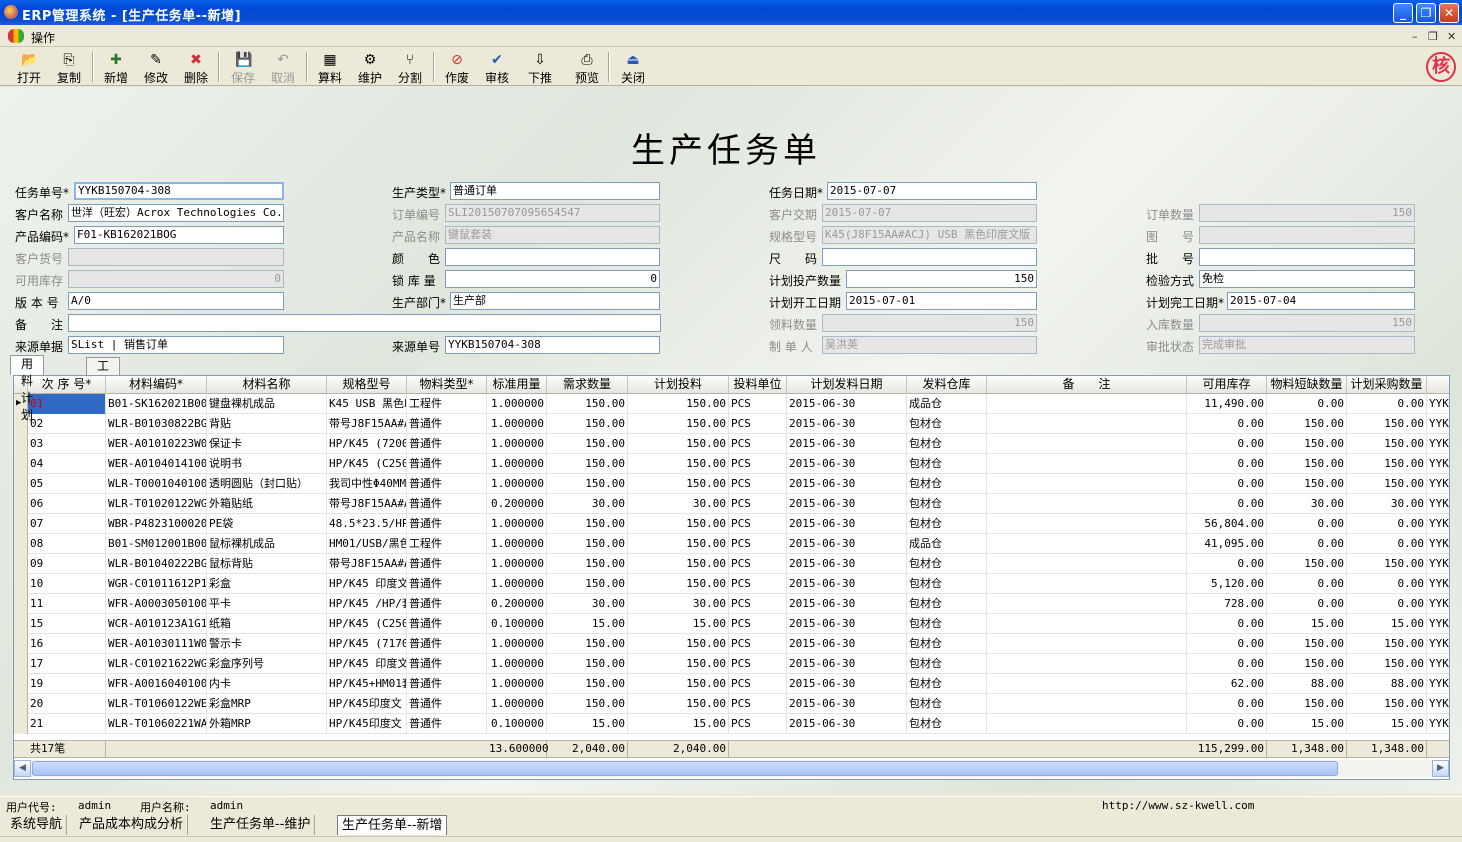  I want to click on table-cell: 成品仓, so click(947, 404).